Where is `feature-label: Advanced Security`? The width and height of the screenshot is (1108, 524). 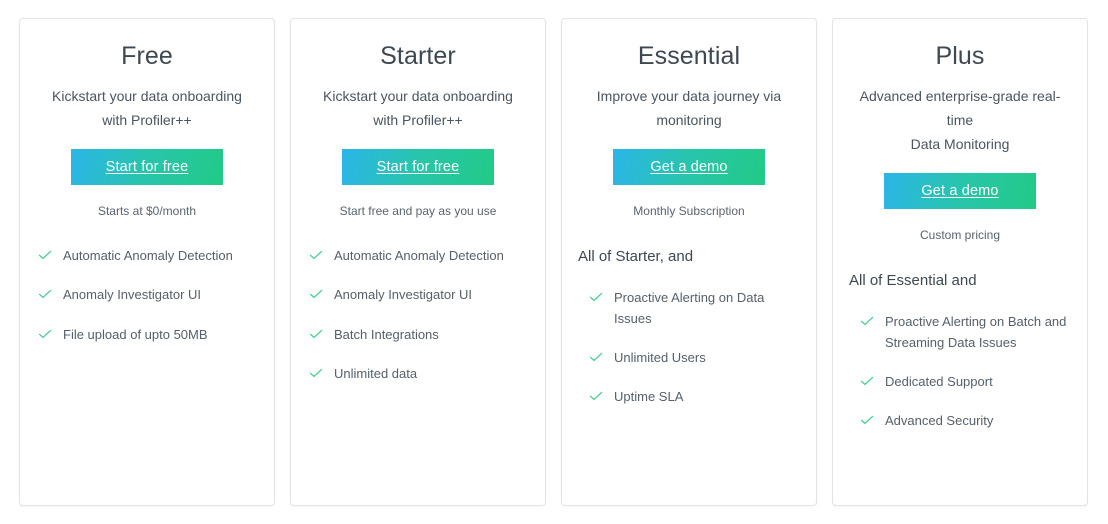 feature-label: Advanced Security is located at coordinates (939, 421).